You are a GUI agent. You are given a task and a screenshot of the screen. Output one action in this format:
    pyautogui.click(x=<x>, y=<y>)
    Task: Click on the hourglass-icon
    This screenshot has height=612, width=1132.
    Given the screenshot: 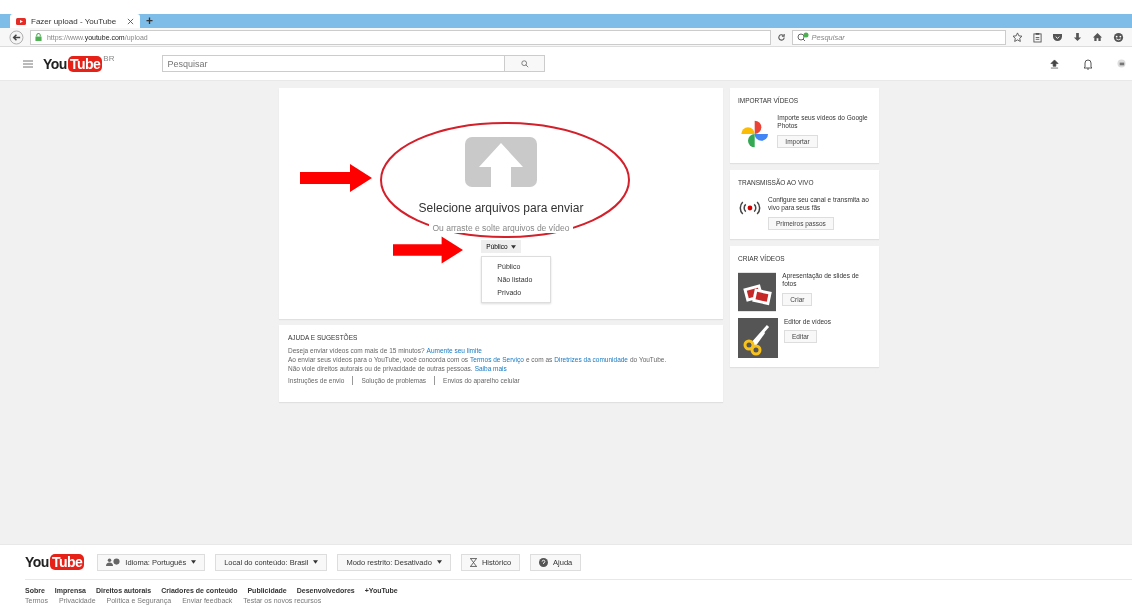 What is the action you would take?
    pyautogui.click(x=473, y=562)
    